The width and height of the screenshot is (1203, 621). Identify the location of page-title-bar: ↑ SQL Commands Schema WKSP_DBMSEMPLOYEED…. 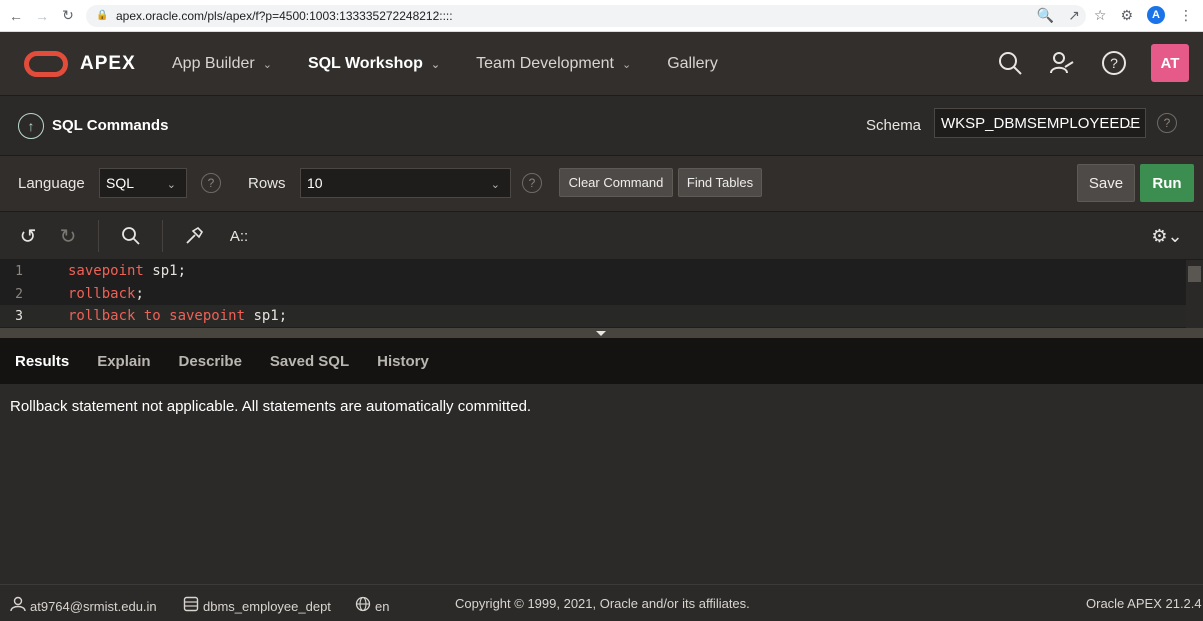
(601, 126).